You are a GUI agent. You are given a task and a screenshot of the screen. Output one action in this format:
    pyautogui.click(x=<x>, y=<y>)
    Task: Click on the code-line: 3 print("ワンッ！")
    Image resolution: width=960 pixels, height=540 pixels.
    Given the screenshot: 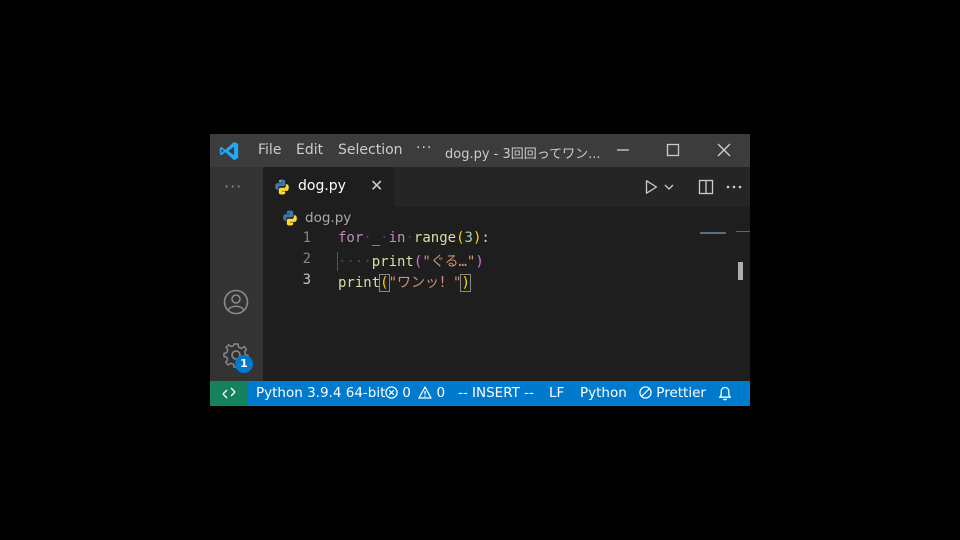 What is the action you would take?
    pyautogui.click(x=506, y=282)
    